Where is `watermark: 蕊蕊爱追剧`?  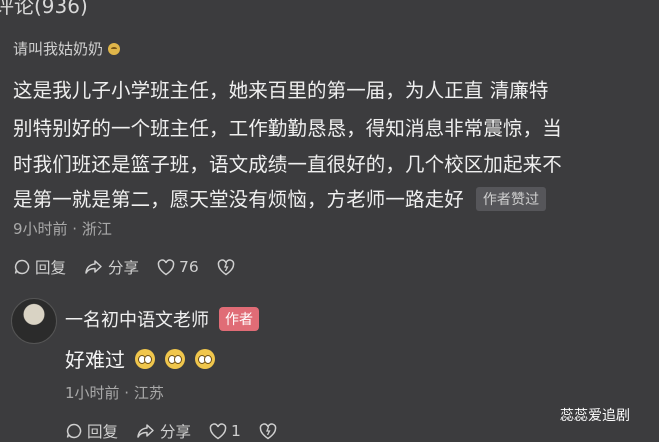 watermark: 蕊蕊爱追剧 is located at coordinates (595, 416).